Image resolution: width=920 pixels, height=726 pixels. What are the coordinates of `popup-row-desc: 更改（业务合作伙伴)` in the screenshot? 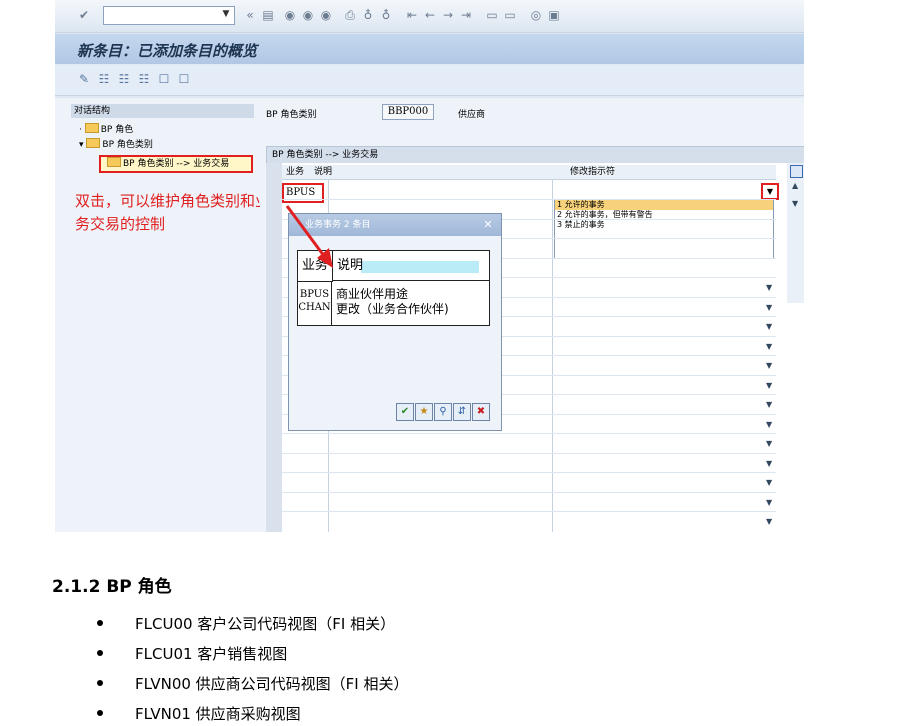 It's located at (412, 309).